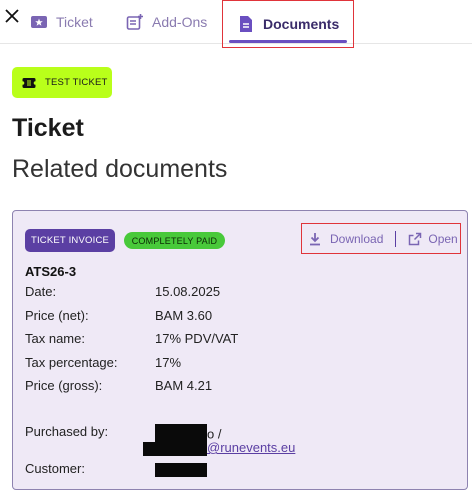 The width and height of the screenshot is (472, 500). Describe the element at coordinates (71, 362) in the screenshot. I see `tax-percentage-label: Tax percentage:` at that location.